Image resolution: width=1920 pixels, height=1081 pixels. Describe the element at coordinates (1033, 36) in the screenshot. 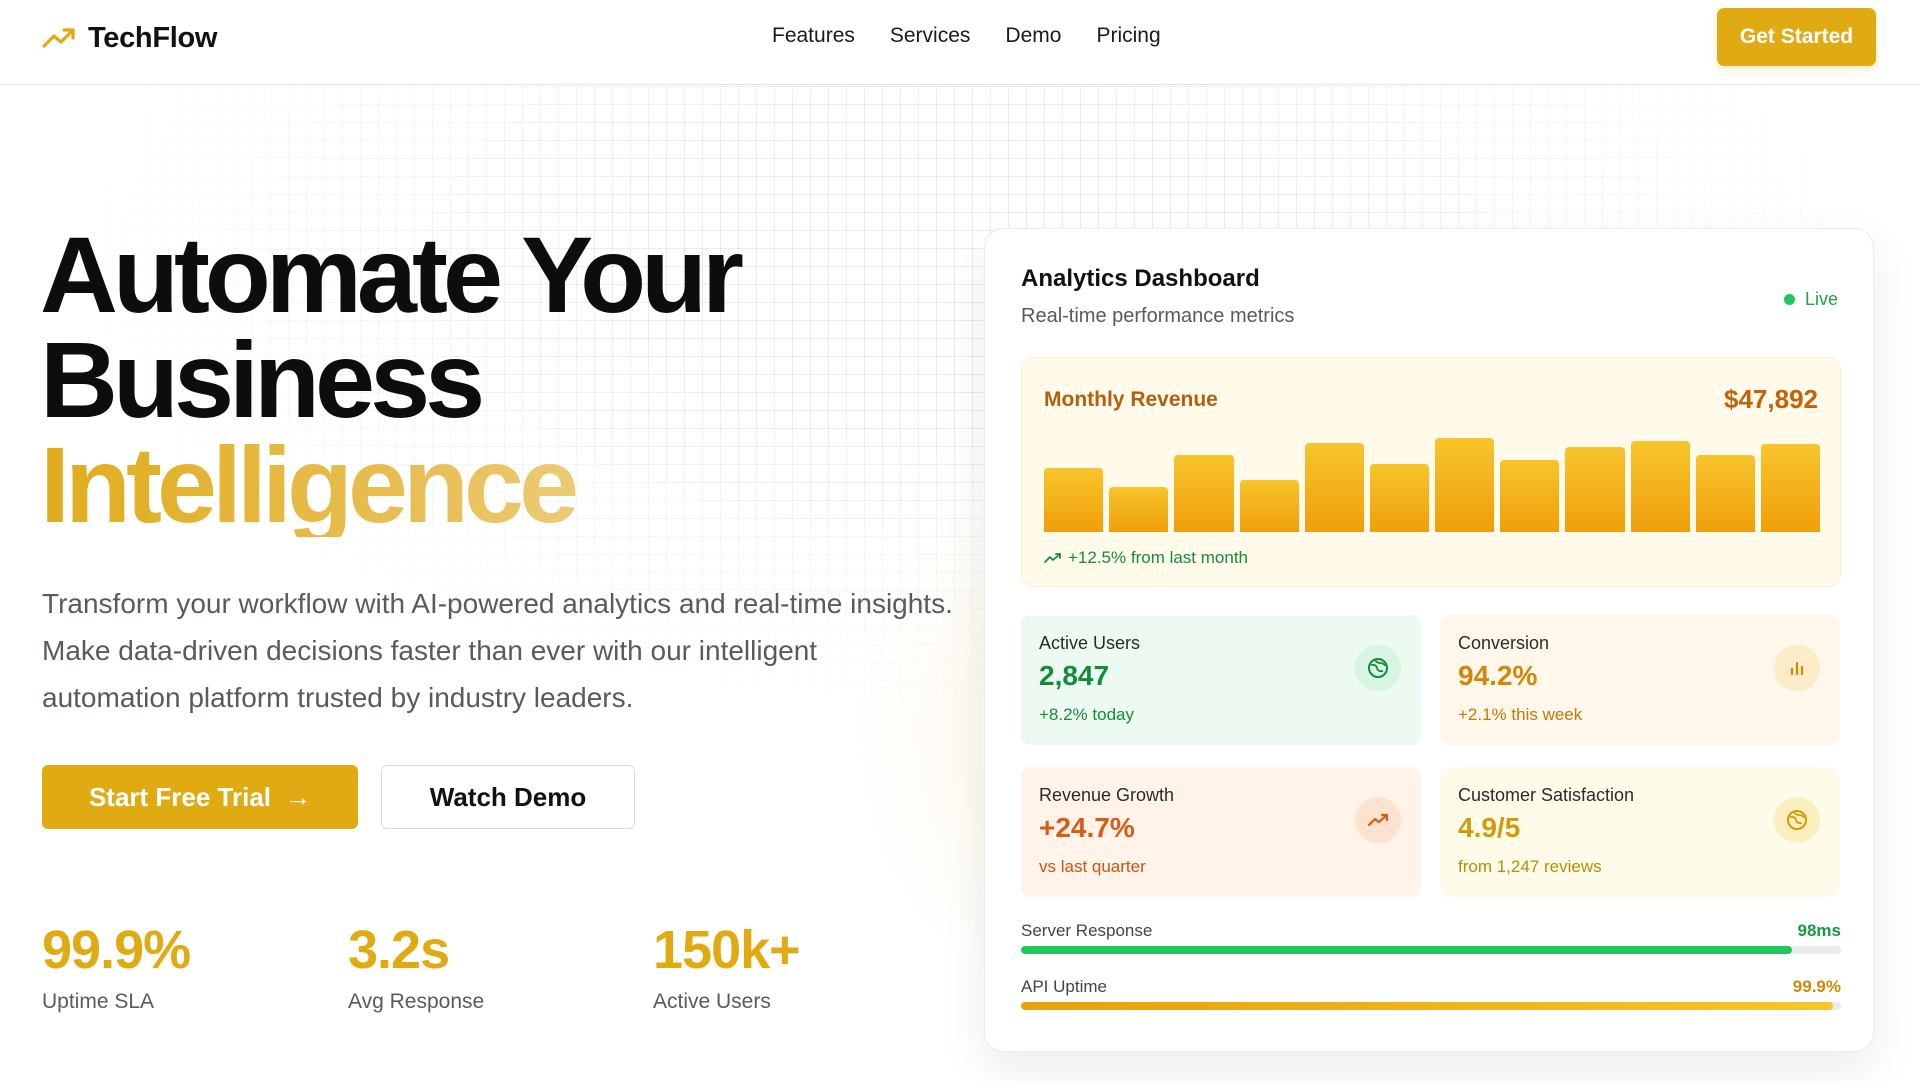

I see `nav-demo: Demo` at that location.